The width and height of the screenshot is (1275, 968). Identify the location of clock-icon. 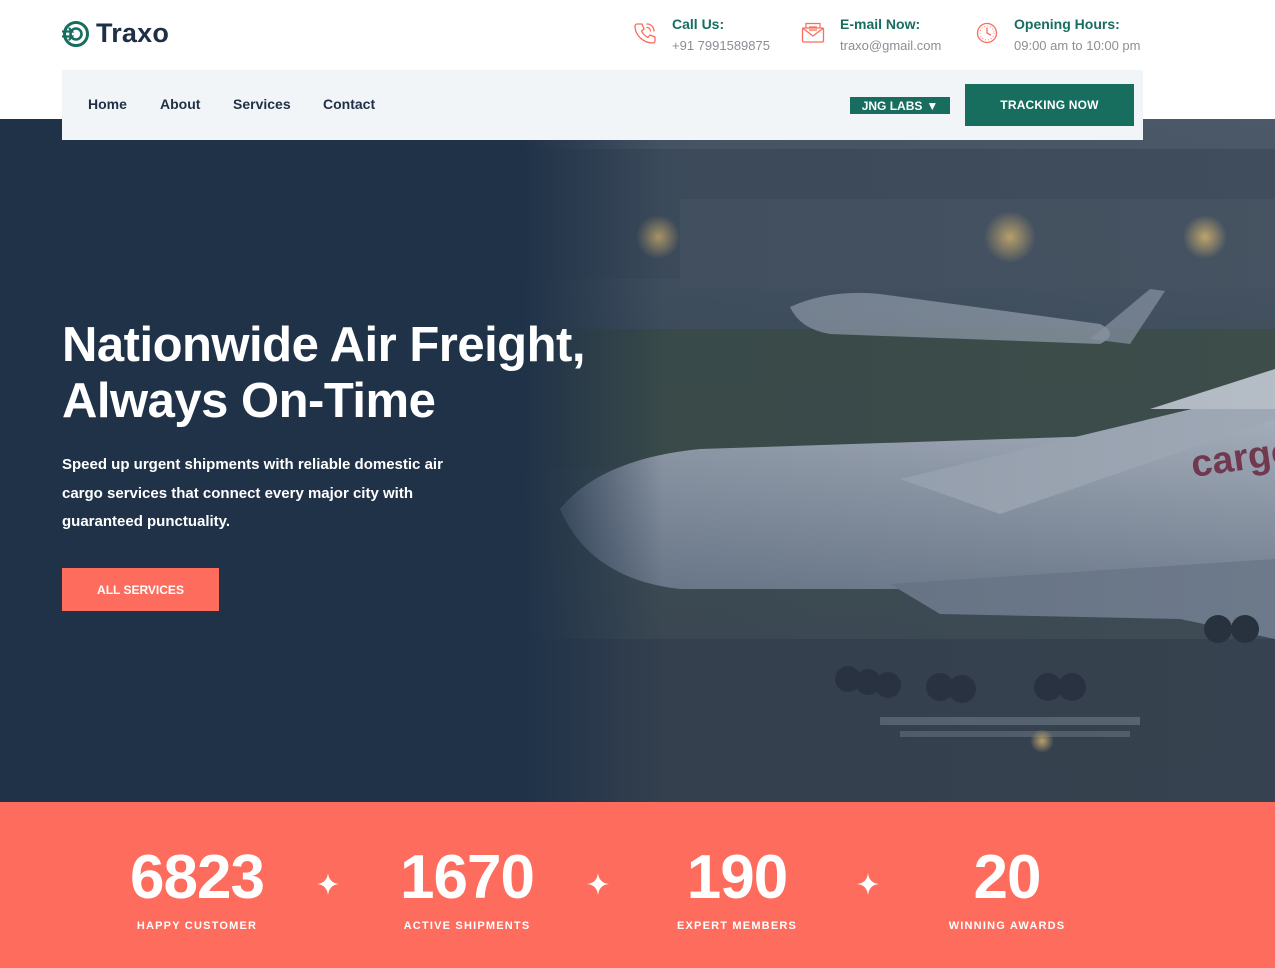
(987, 33).